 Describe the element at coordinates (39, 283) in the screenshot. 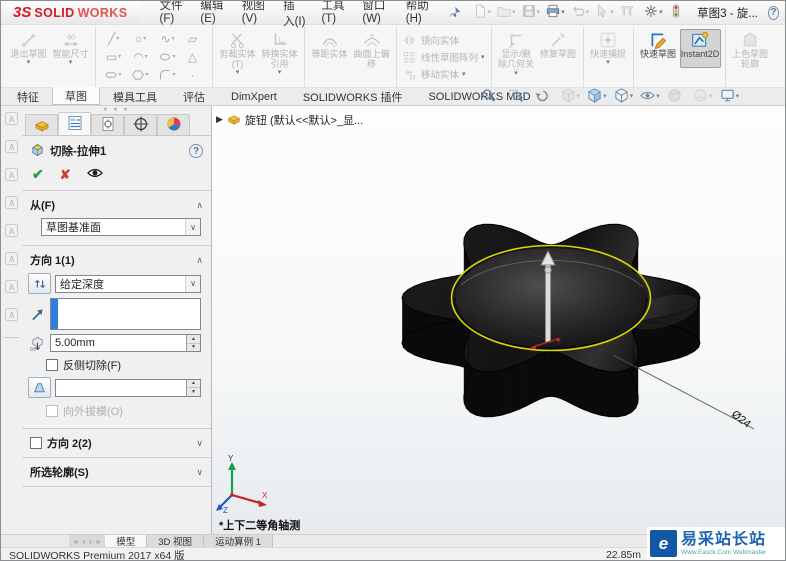

I see `reverse-direction-button` at that location.